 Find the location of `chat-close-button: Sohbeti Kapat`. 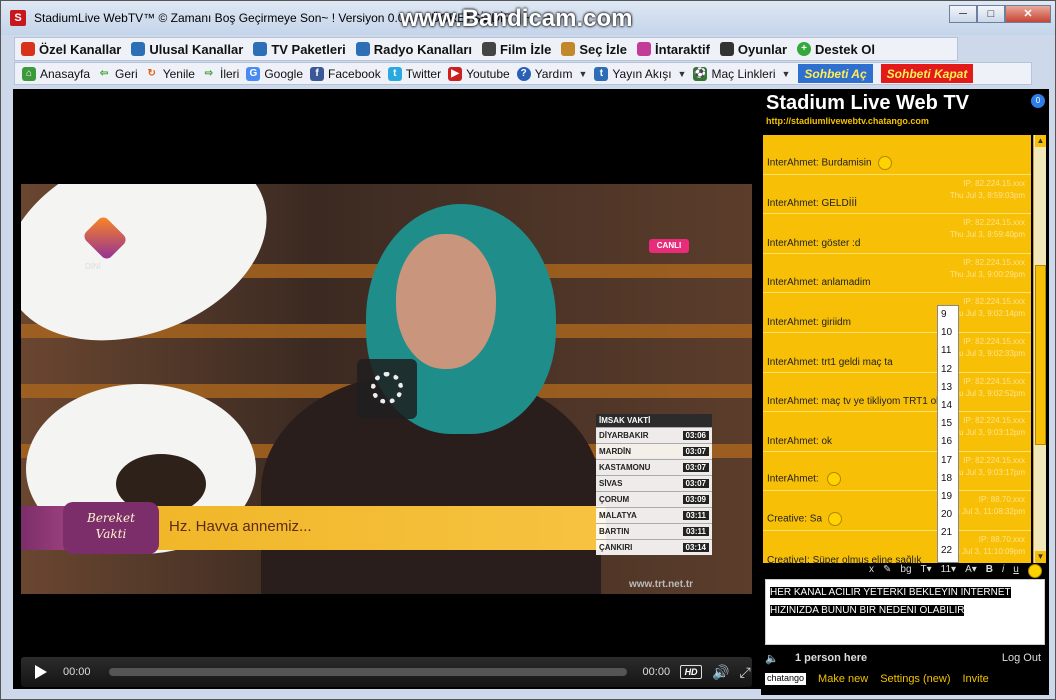

chat-close-button: Sohbeti Kapat is located at coordinates (927, 73).